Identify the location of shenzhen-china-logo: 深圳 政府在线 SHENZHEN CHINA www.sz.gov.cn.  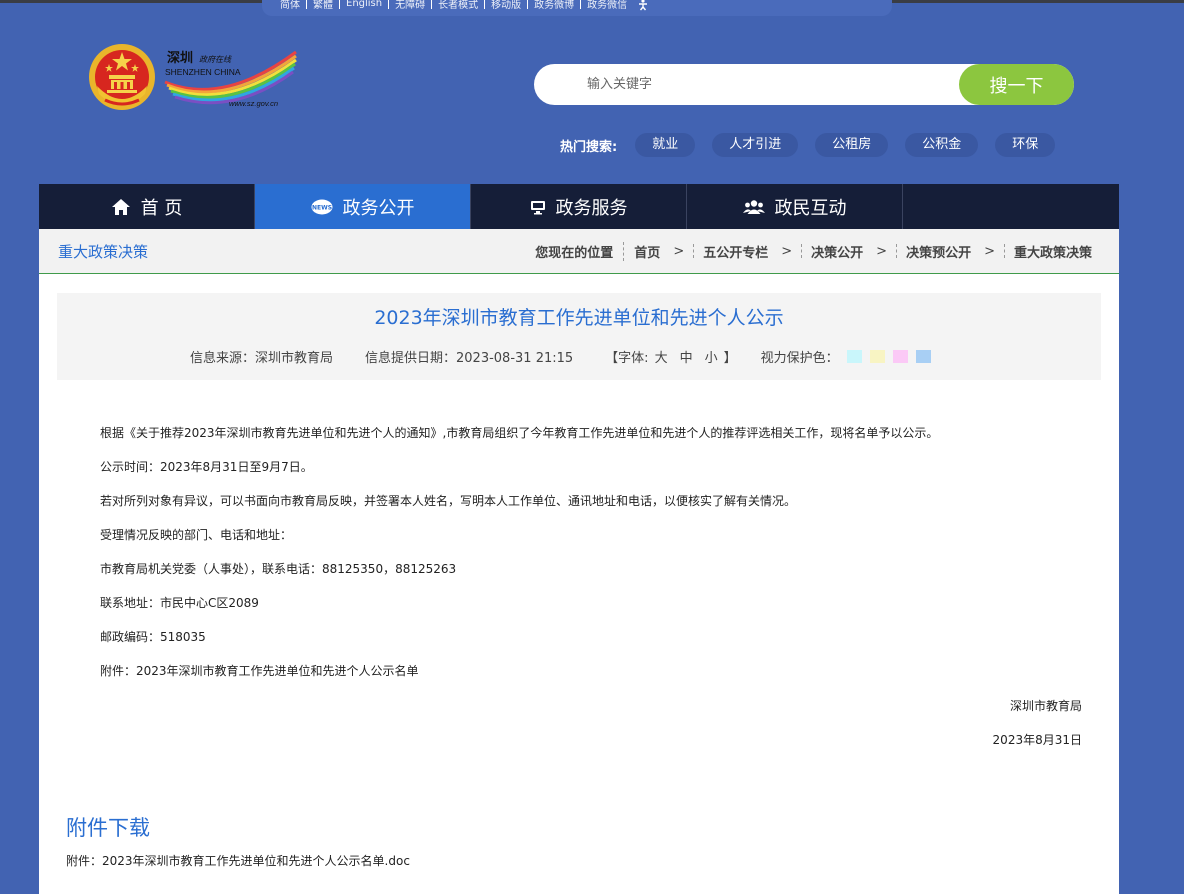
(230, 79).